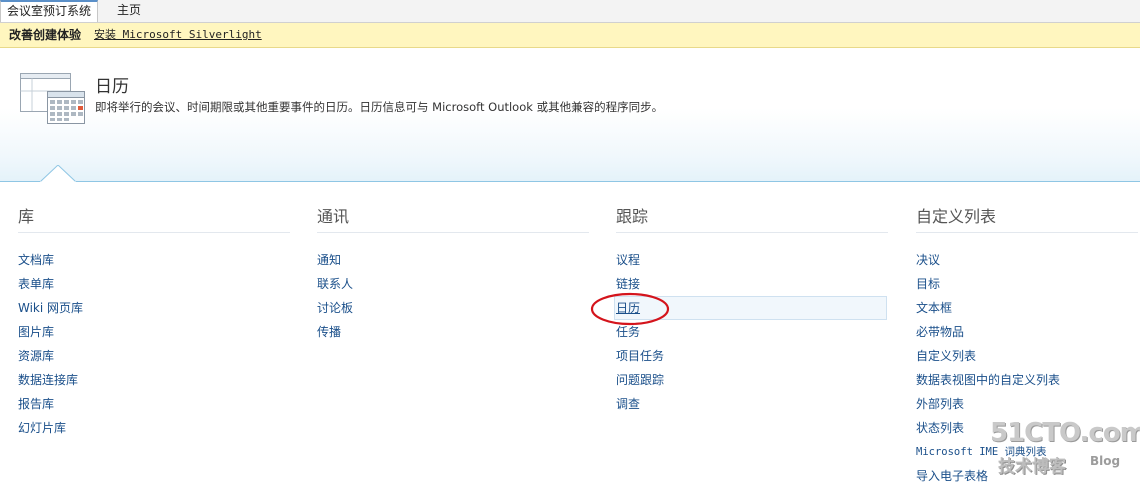 The width and height of the screenshot is (1140, 491). What do you see at coordinates (752, 404) in the screenshot?
I see `list-item: 调查` at bounding box center [752, 404].